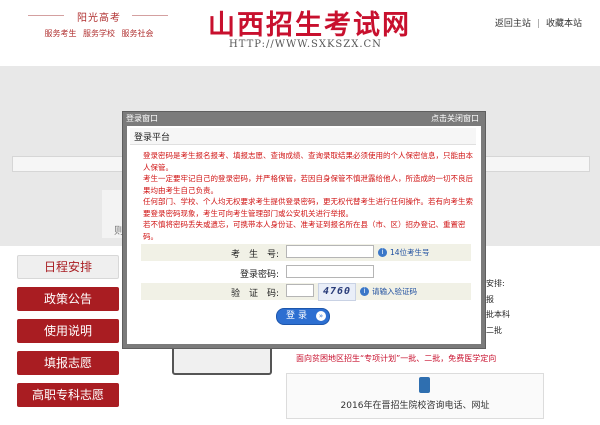 The height and width of the screenshot is (425, 600). What do you see at coordinates (330, 271) in the screenshot?
I see `password-input` at bounding box center [330, 271].